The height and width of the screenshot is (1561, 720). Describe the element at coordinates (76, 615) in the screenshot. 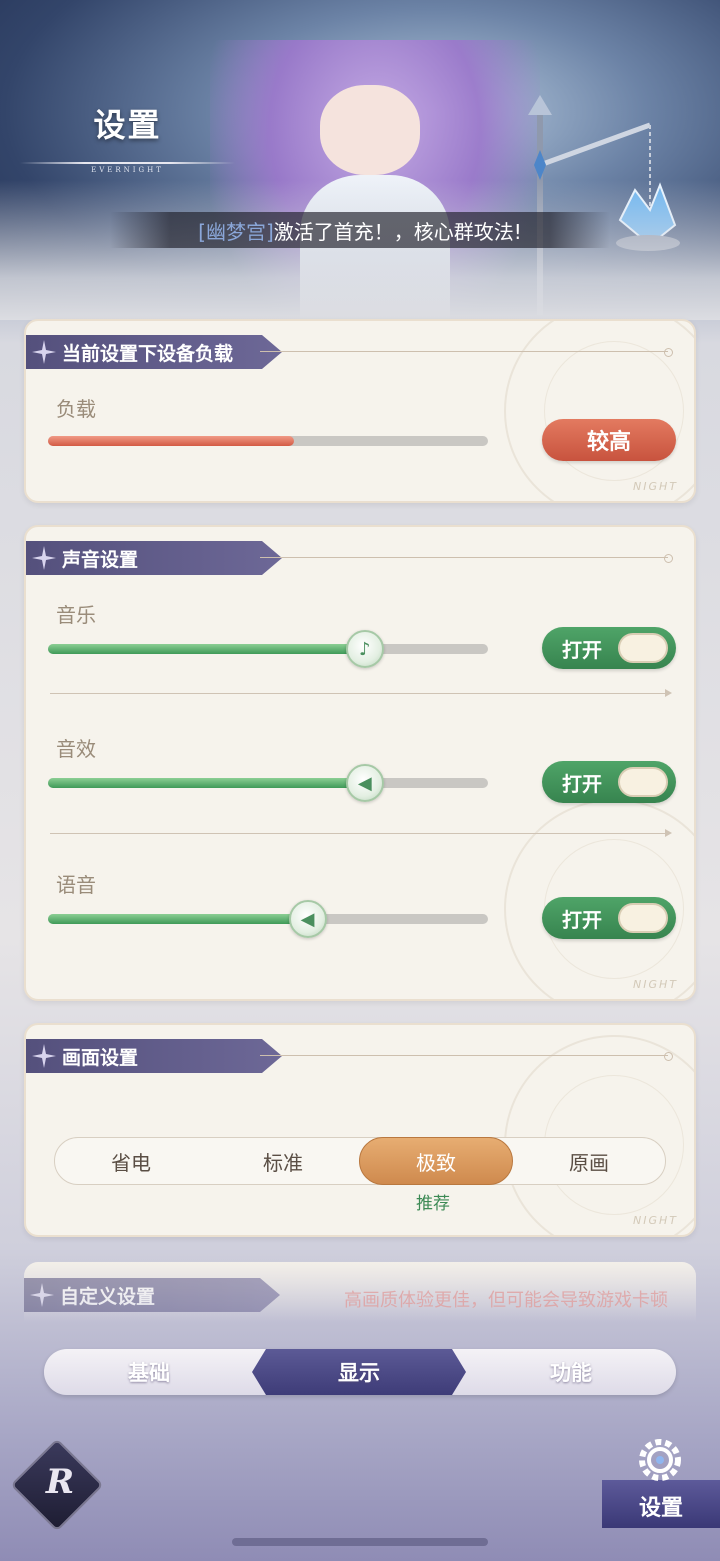

I see `music-label: 音乐` at that location.